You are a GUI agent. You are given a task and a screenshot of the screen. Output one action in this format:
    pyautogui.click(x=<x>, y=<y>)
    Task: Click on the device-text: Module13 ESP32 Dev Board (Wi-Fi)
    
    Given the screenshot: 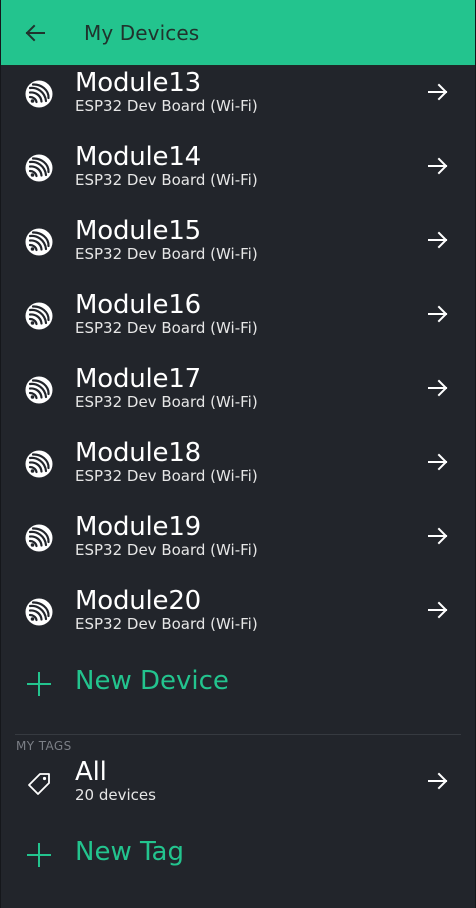 What is the action you would take?
    pyautogui.click(x=166, y=91)
    